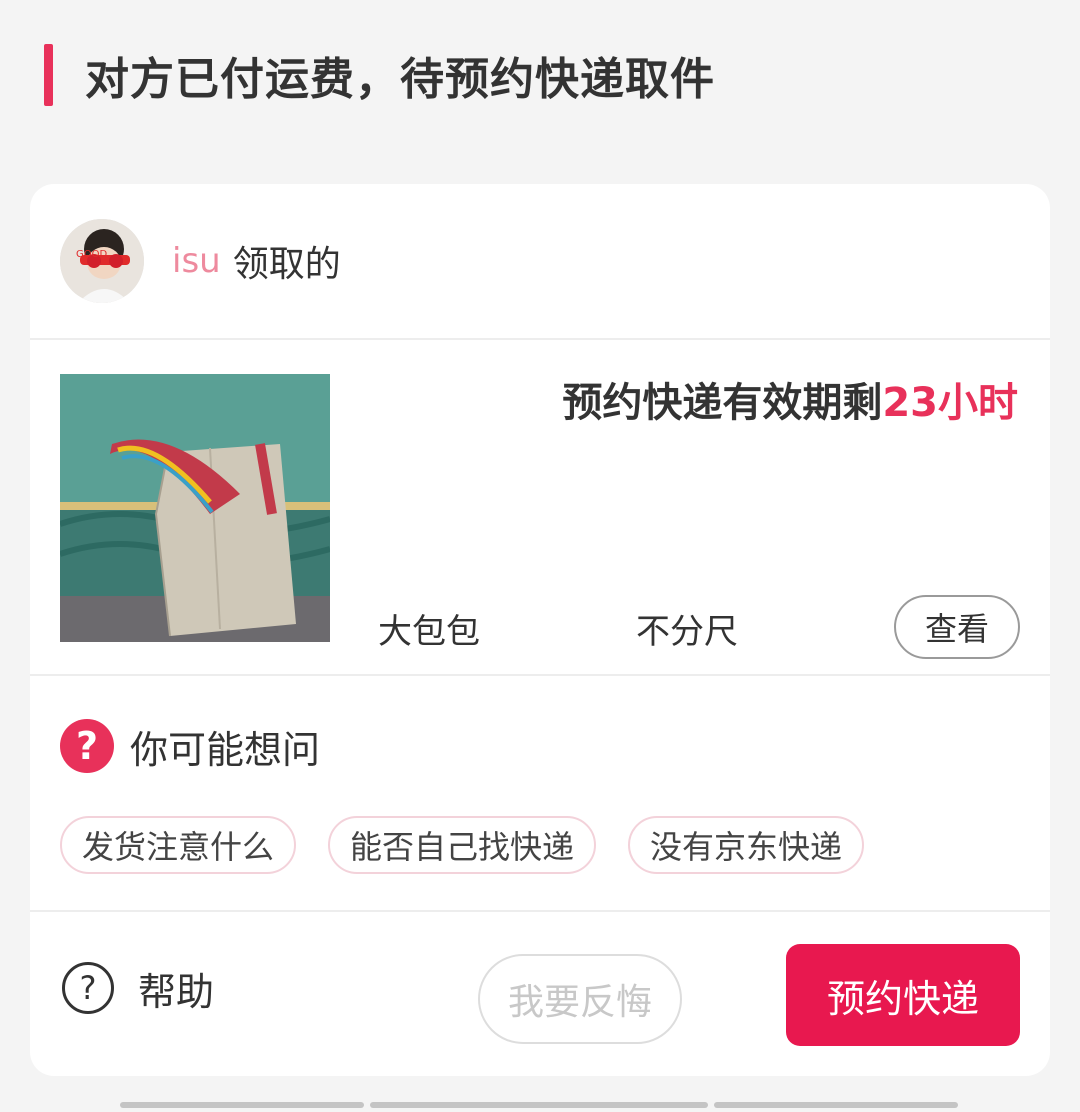  I want to click on accent-bar, so click(48, 75).